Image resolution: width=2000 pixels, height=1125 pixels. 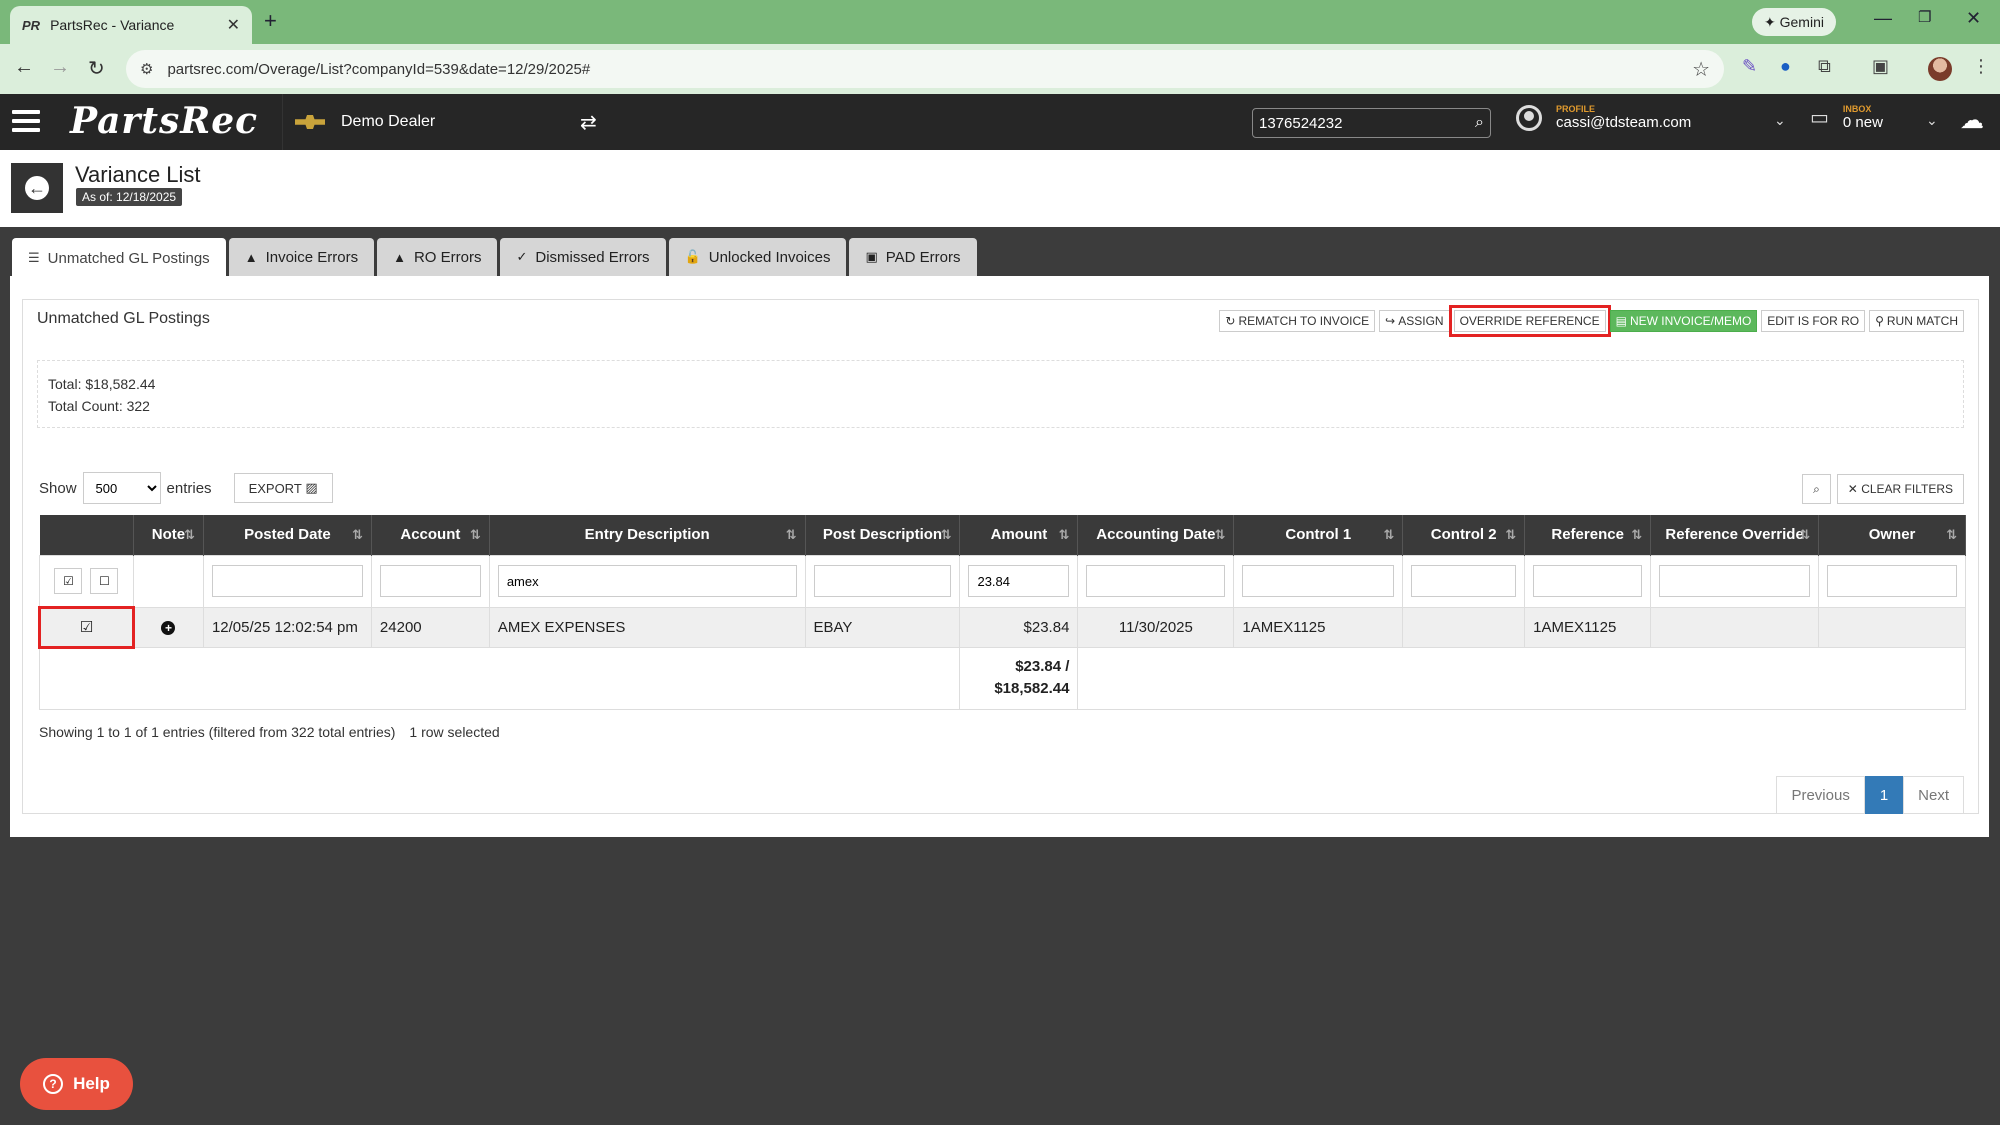 What do you see at coordinates (1854, 489) in the screenshot?
I see `close-icon: ✕` at bounding box center [1854, 489].